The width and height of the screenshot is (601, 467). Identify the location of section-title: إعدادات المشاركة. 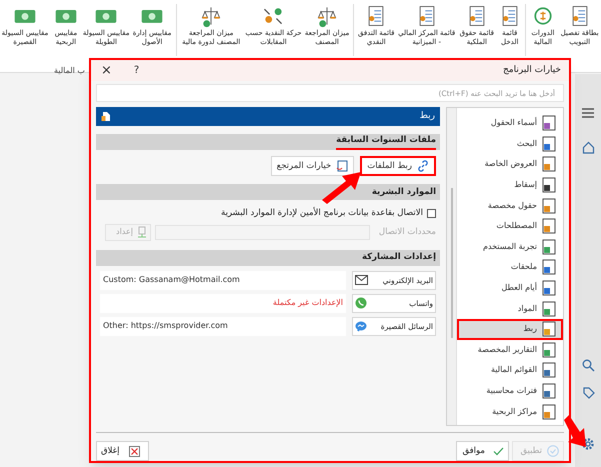
(399, 257).